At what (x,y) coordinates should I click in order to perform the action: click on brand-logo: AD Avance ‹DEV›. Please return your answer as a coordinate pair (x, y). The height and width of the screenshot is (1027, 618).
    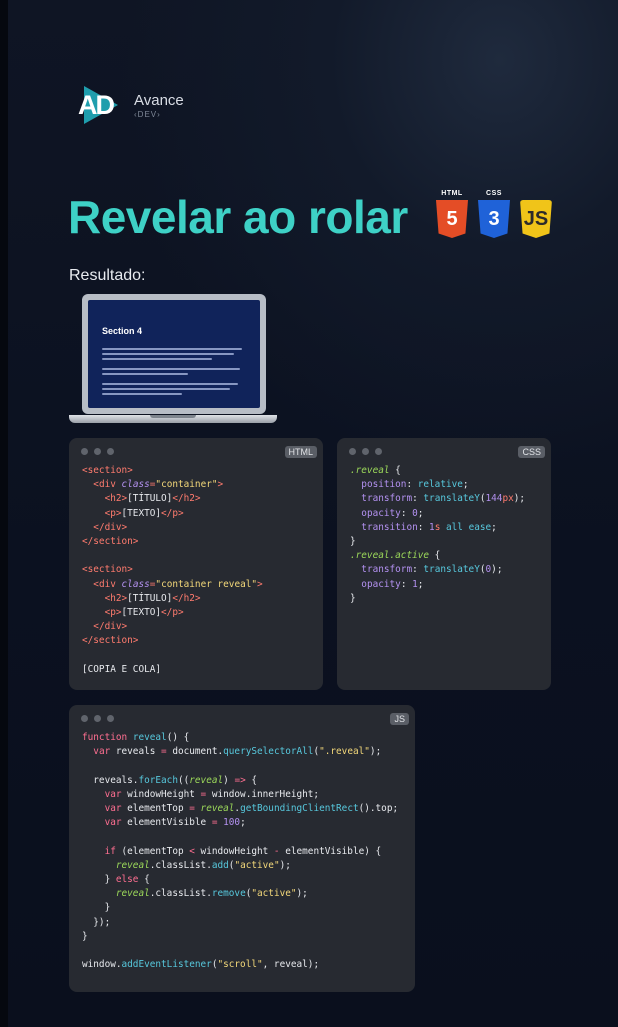
    Looking at the image, I should click on (131, 105).